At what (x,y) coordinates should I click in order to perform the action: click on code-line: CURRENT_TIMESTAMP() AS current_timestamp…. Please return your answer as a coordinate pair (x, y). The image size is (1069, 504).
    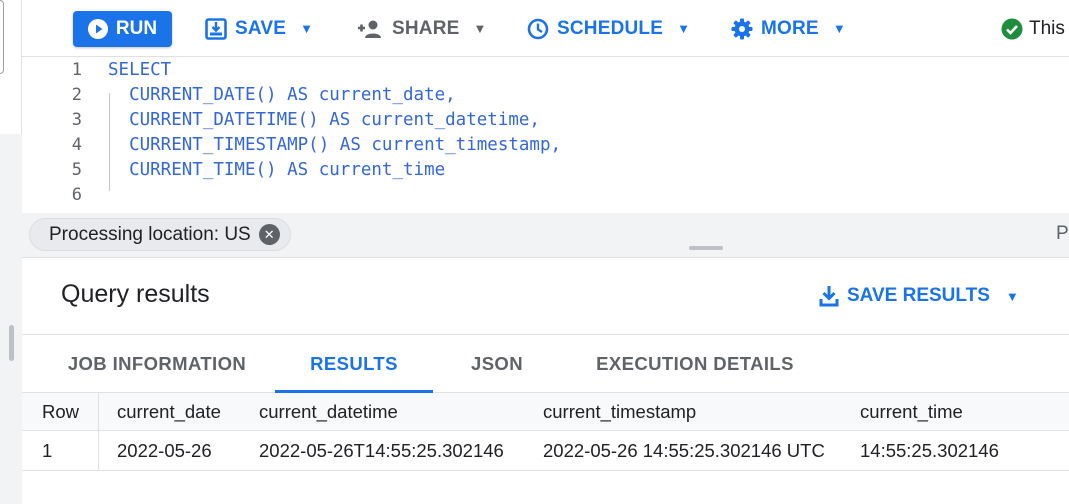
    Looking at the image, I should click on (334, 145).